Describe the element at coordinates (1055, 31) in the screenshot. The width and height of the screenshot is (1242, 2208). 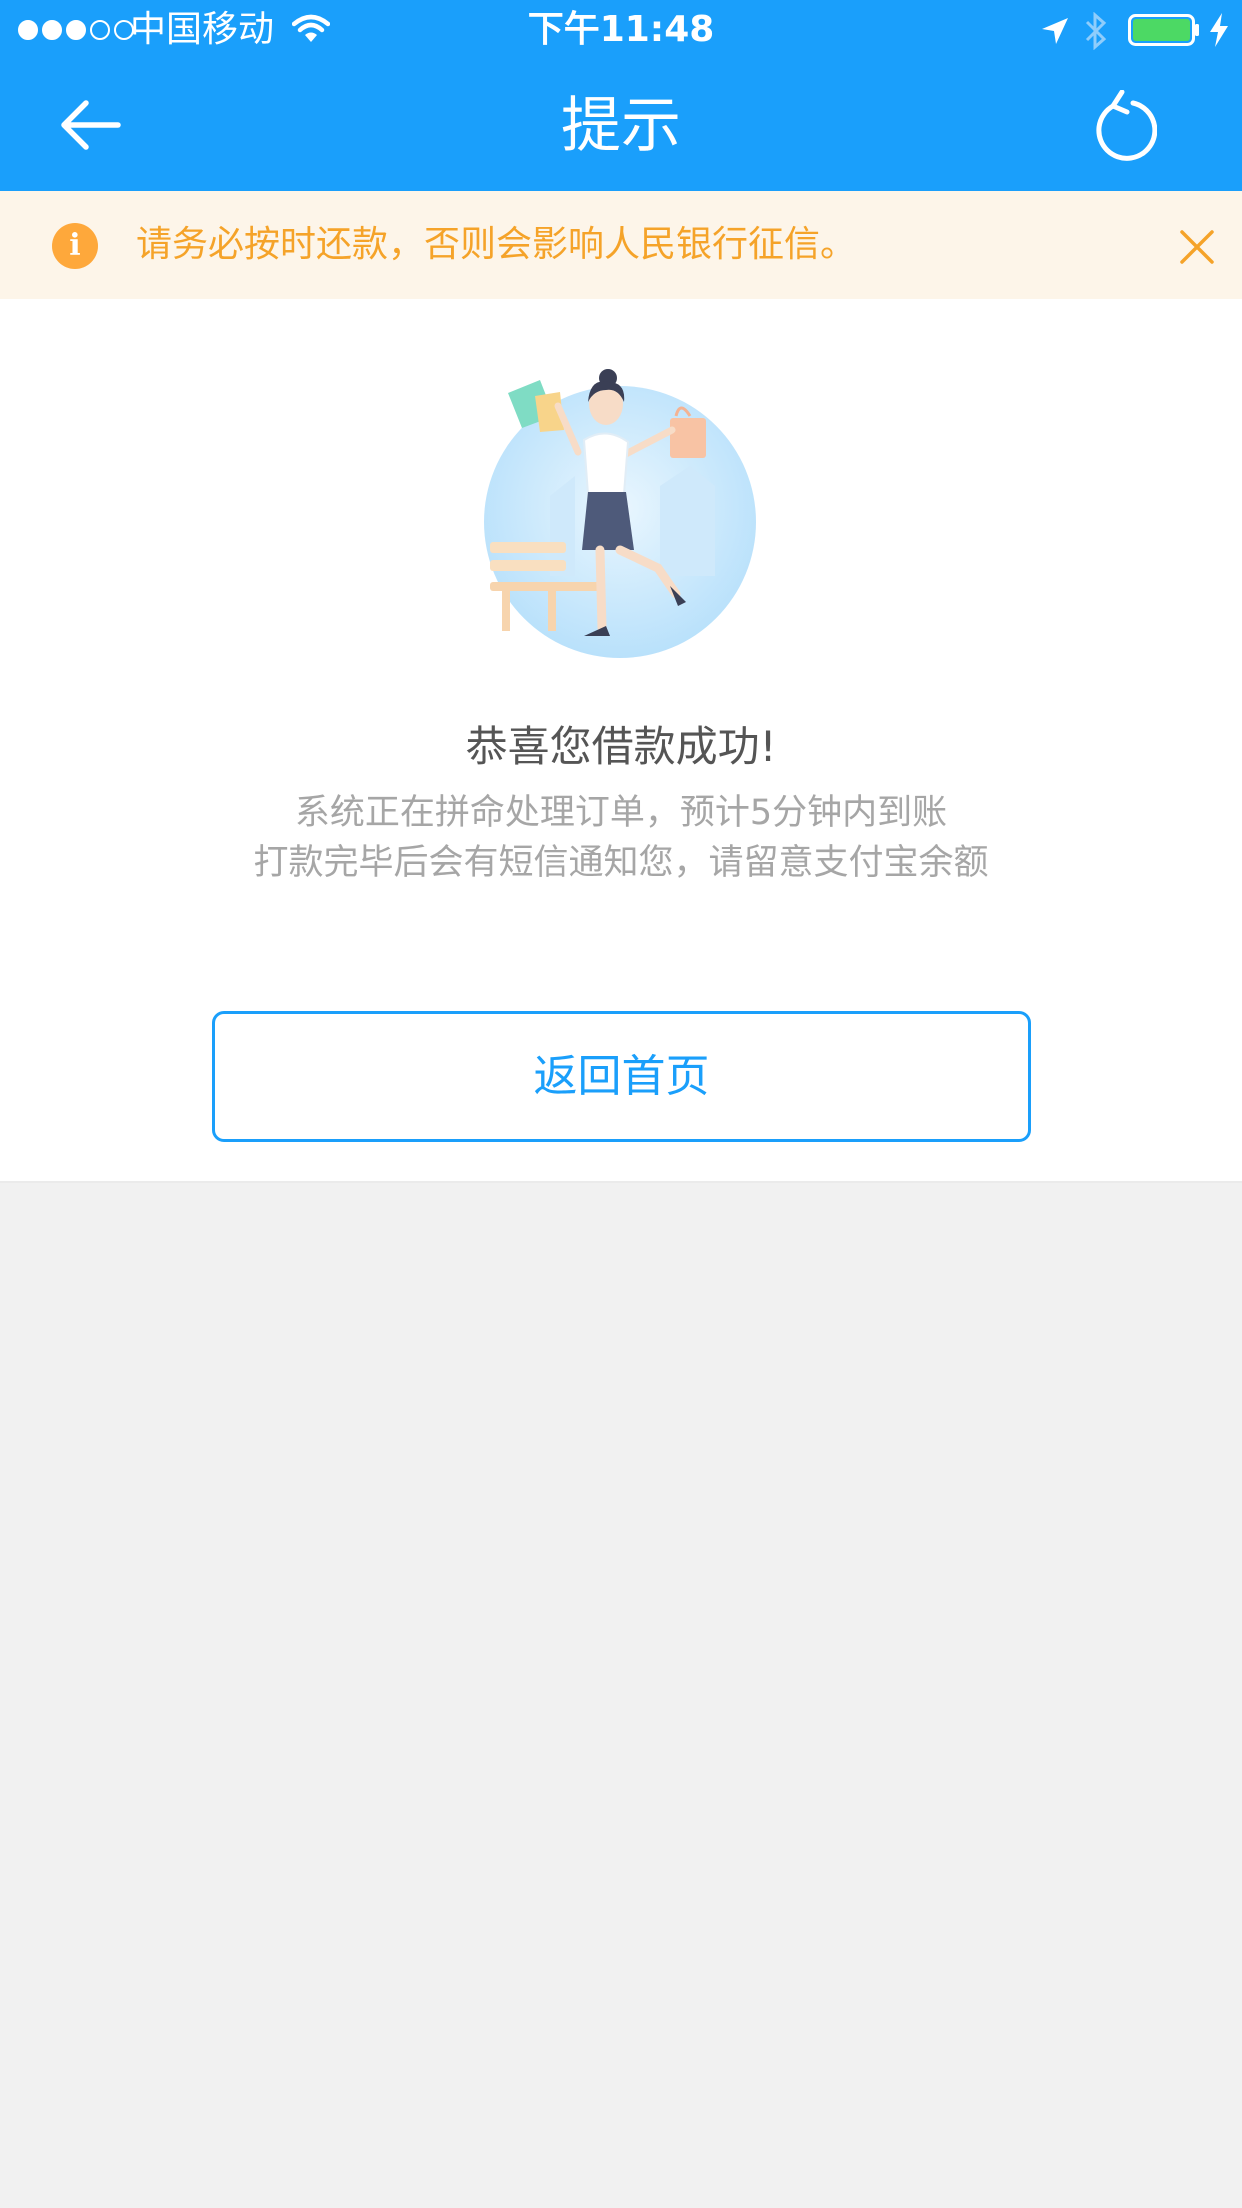
I see `location-arrow-icon` at that location.